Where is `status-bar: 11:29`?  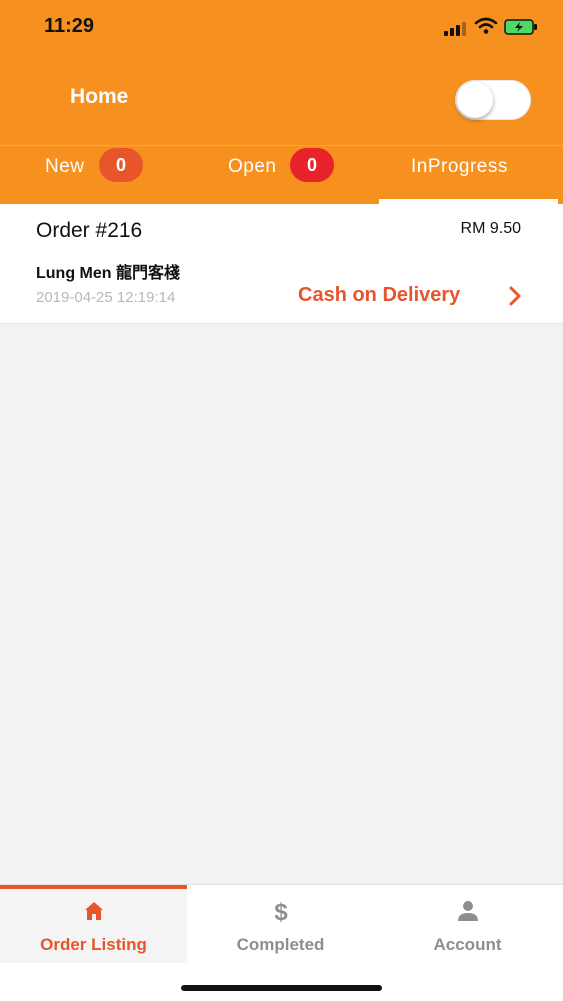
status-bar: 11:29 is located at coordinates (281, 28).